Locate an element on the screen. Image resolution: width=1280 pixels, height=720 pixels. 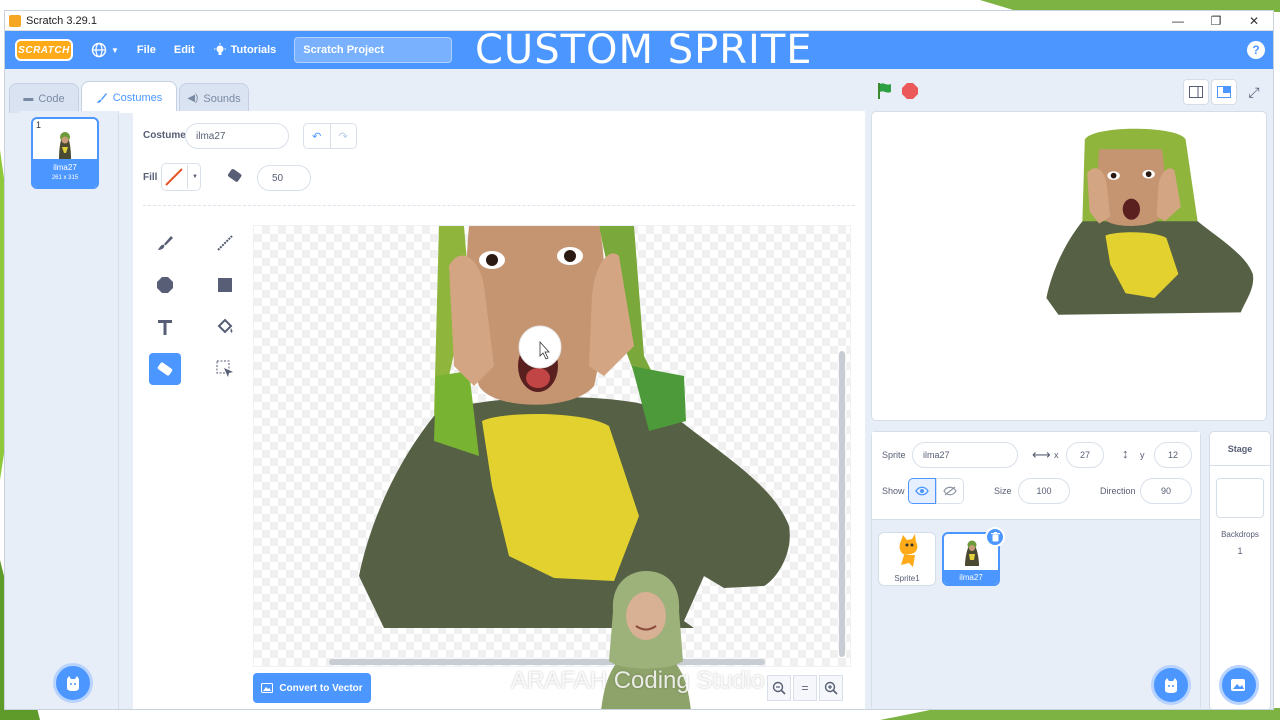
x-label: x is located at coordinates (1056, 455).